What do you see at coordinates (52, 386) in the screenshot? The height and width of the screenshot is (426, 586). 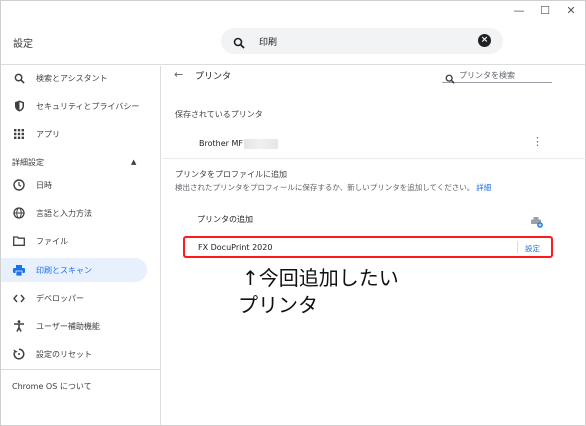 I see `sidebar-item-about: Chrome OS について` at bounding box center [52, 386].